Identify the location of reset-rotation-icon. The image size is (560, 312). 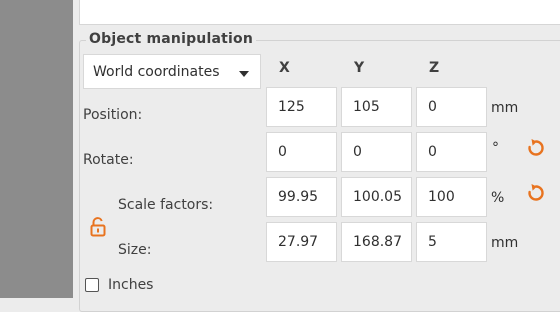
(536, 148).